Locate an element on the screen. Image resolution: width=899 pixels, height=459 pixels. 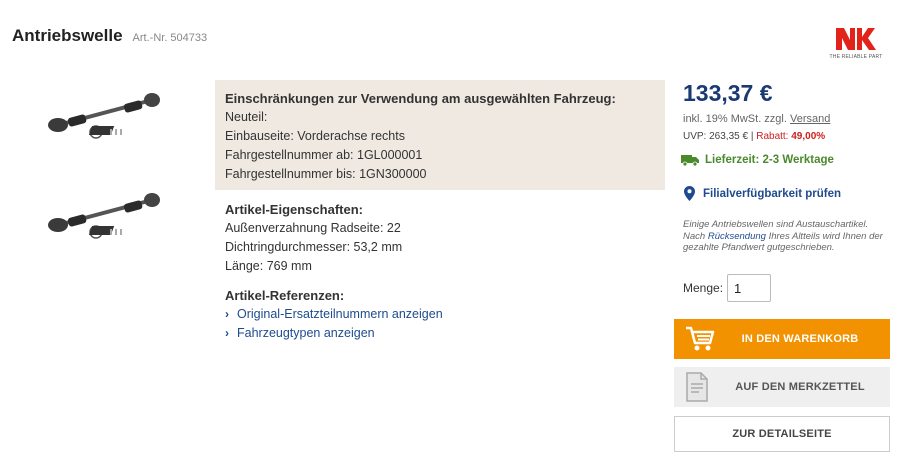
uvp-price: UVP: 263,35 € is located at coordinates (716, 136).